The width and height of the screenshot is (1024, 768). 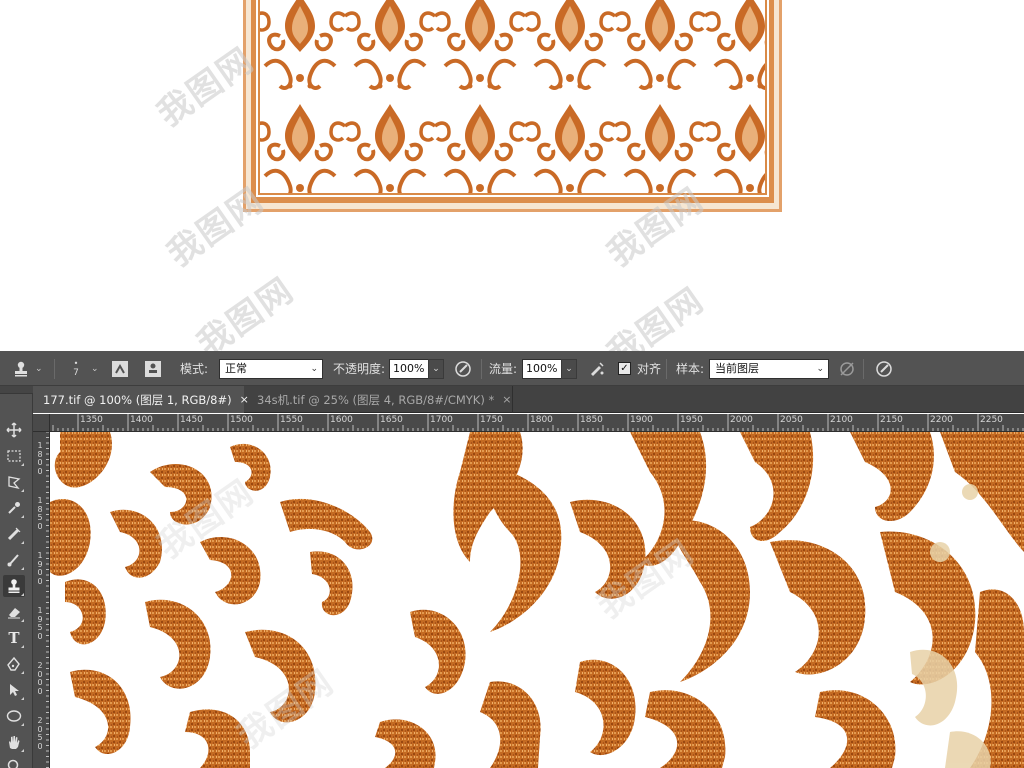 I want to click on opacity-input: 100%, so click(x=409, y=369).